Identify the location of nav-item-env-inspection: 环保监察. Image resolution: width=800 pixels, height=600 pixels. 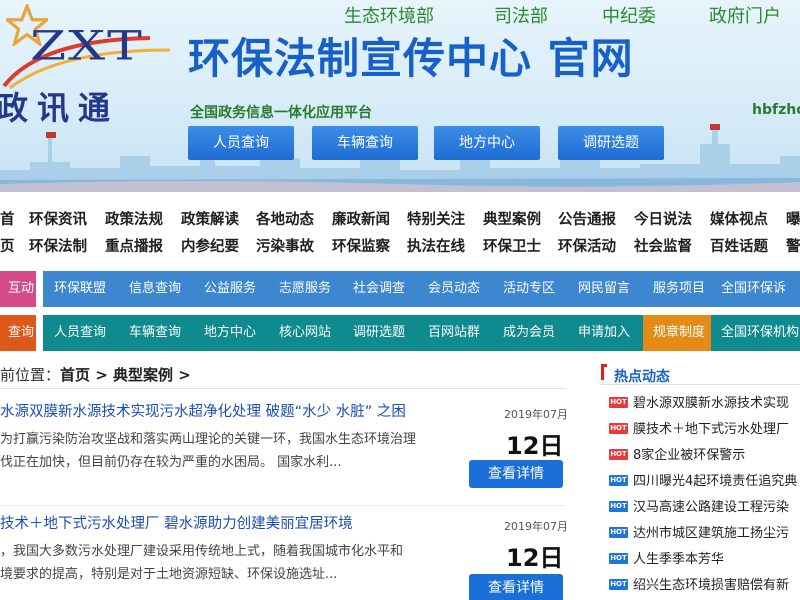
(361, 245).